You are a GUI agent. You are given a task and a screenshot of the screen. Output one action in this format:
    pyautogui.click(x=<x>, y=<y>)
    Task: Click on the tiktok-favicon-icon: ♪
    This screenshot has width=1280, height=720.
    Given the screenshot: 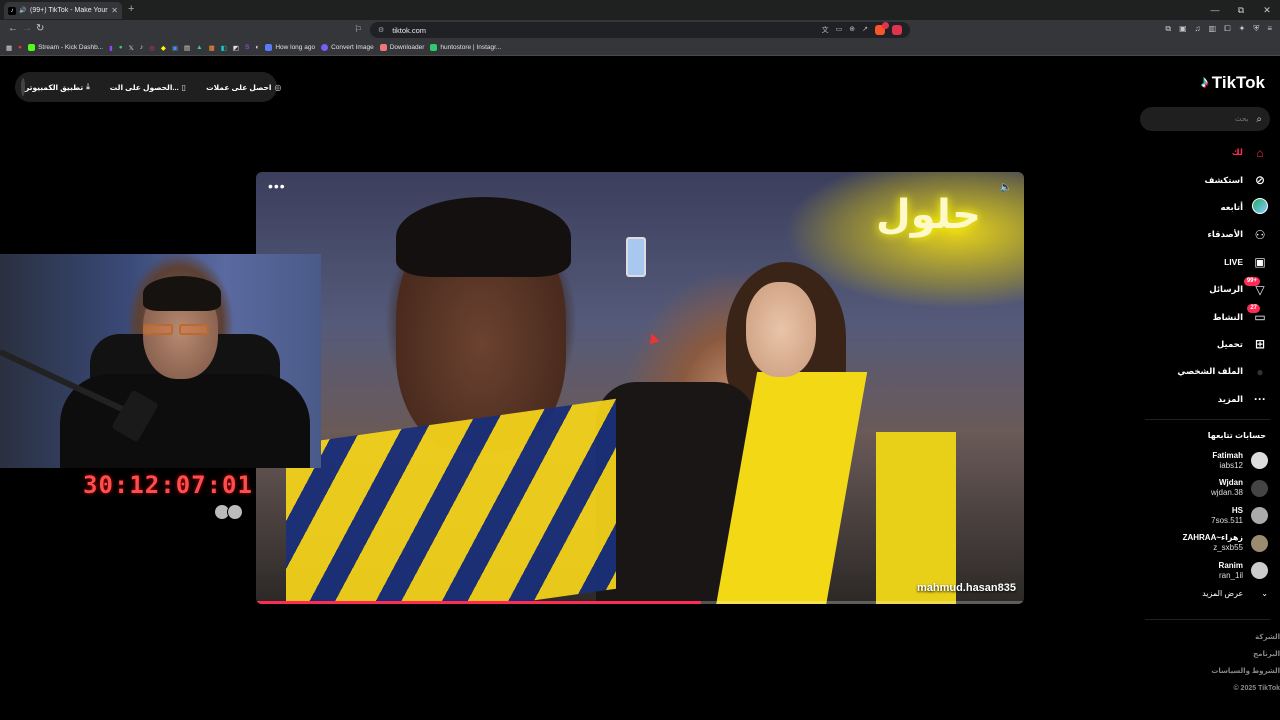 What is the action you would take?
    pyautogui.click(x=12, y=10)
    